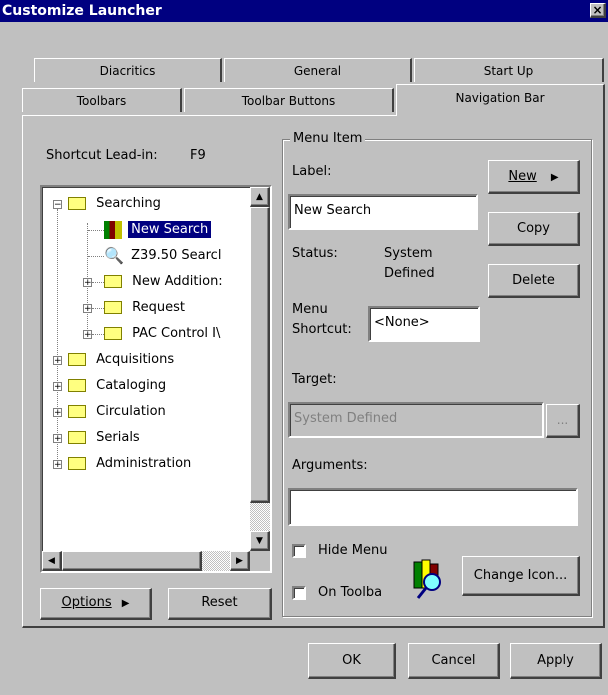 This screenshot has width=608, height=695. Describe the element at coordinates (522, 176) in the screenshot. I see `new-label: New` at that location.